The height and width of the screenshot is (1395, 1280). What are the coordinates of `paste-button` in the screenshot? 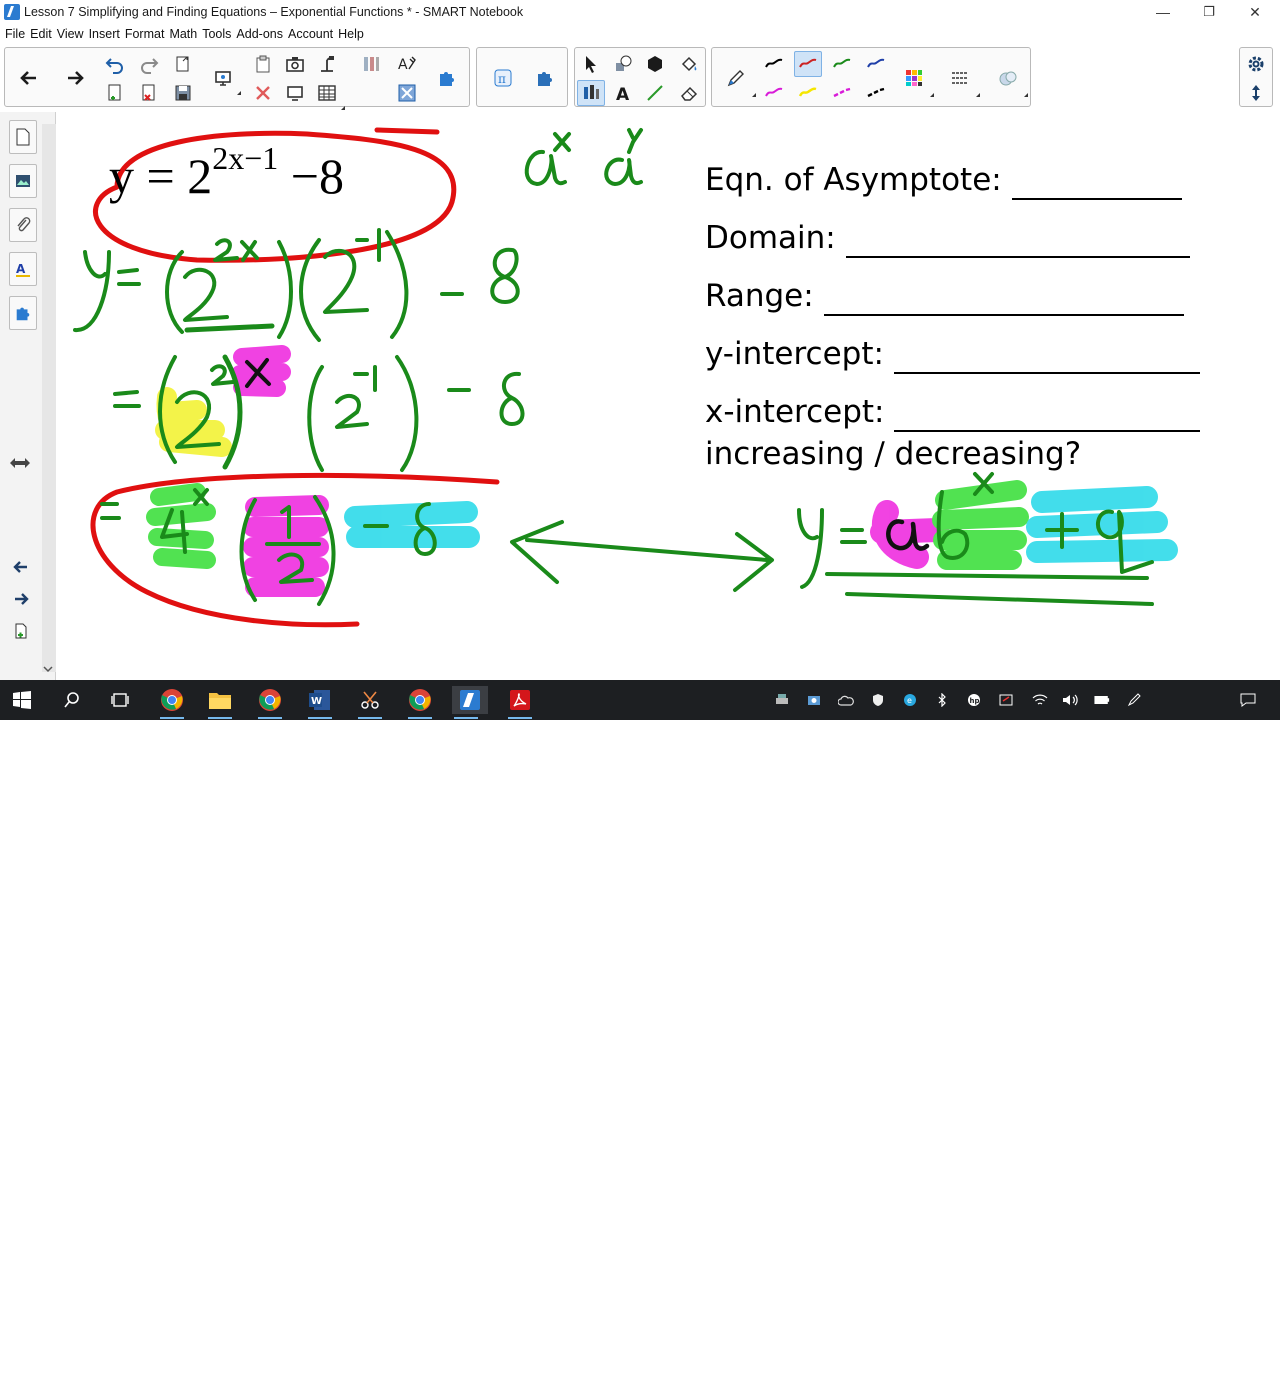 It's located at (263, 64).